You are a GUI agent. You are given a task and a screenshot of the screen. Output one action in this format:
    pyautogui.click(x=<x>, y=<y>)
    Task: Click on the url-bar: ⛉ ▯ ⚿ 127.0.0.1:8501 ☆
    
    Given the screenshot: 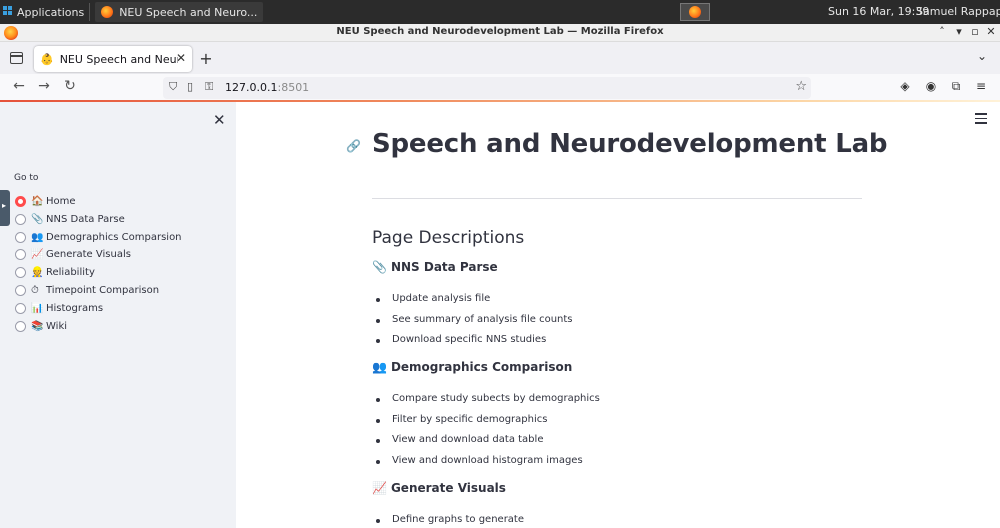 What is the action you would take?
    pyautogui.click(x=487, y=88)
    